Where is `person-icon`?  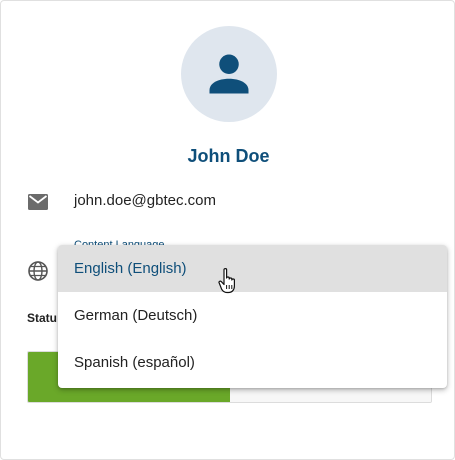 person-icon is located at coordinates (229, 74).